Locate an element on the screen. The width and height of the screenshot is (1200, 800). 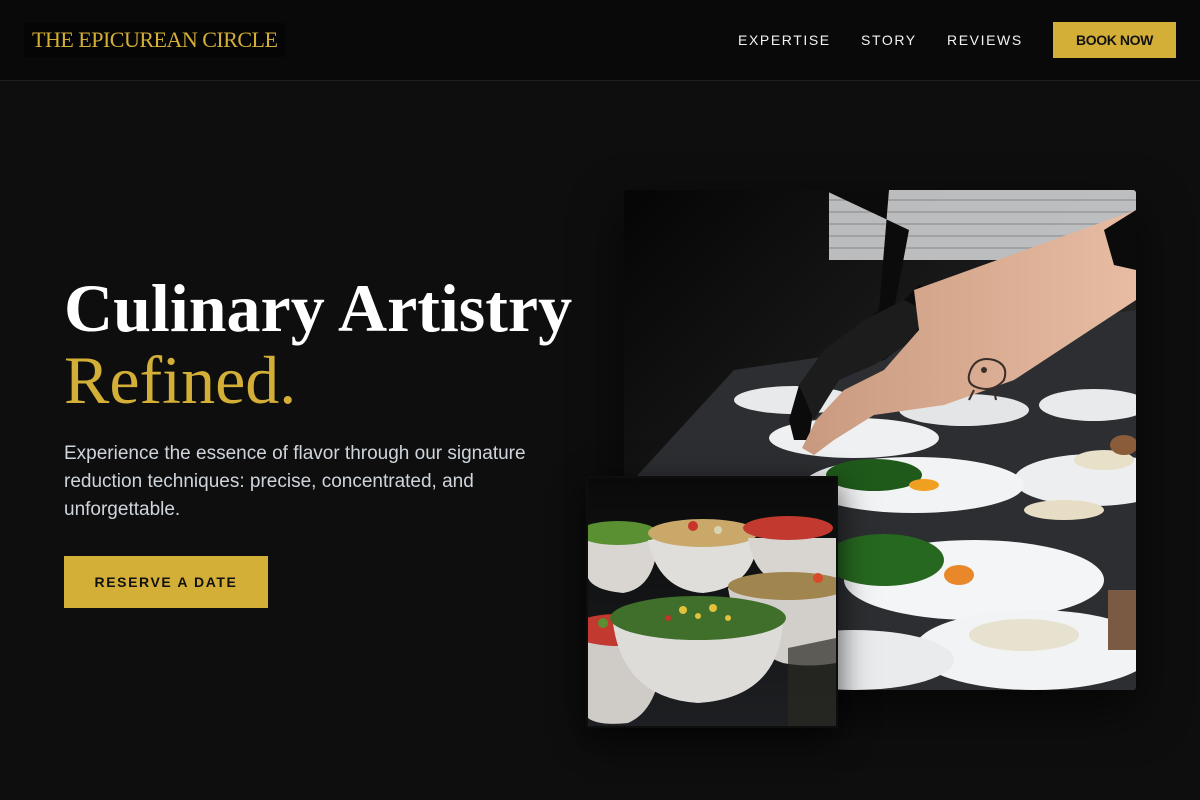
nav-link-story: STORY is located at coordinates (889, 40).